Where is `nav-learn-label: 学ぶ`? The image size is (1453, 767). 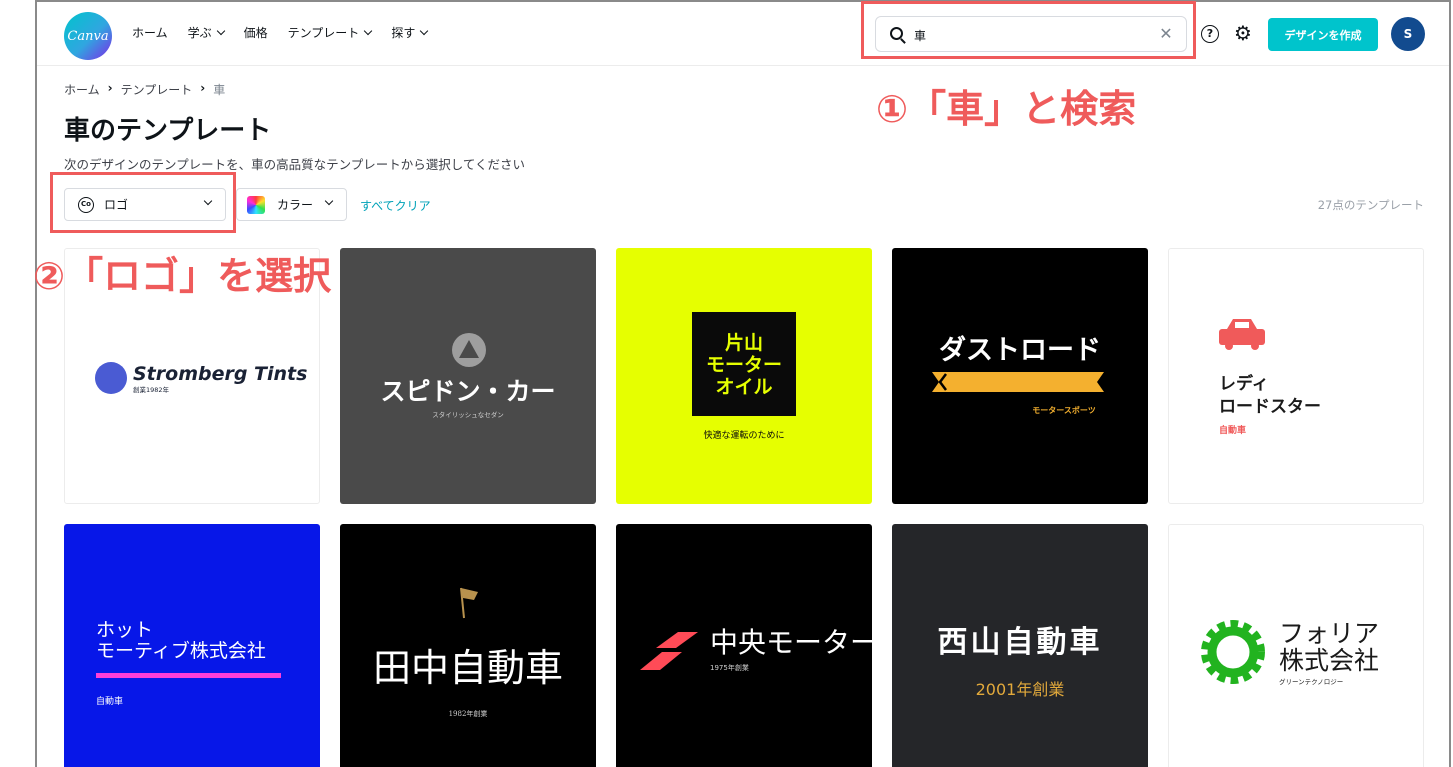
nav-learn-label: 学ぶ is located at coordinates (199, 33).